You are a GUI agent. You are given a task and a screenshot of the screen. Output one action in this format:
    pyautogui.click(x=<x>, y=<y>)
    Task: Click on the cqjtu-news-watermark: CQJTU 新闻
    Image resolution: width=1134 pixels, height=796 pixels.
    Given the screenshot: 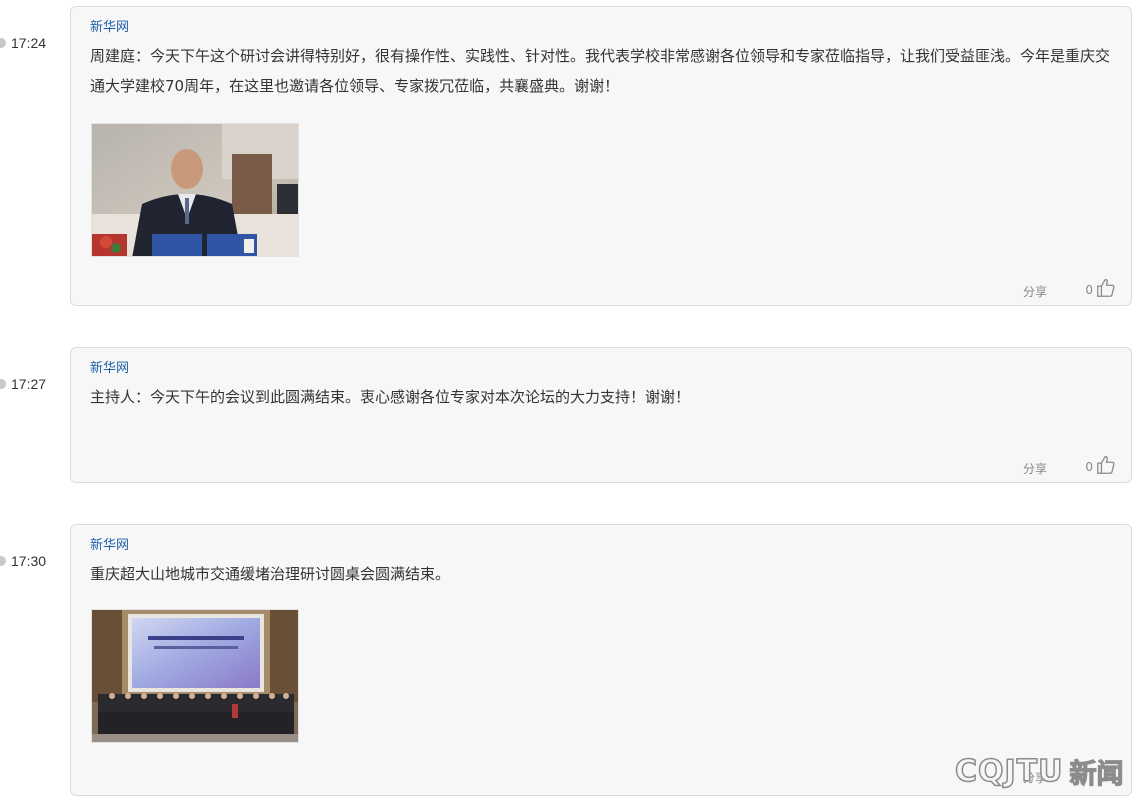 What is the action you would take?
    pyautogui.click(x=1039, y=771)
    